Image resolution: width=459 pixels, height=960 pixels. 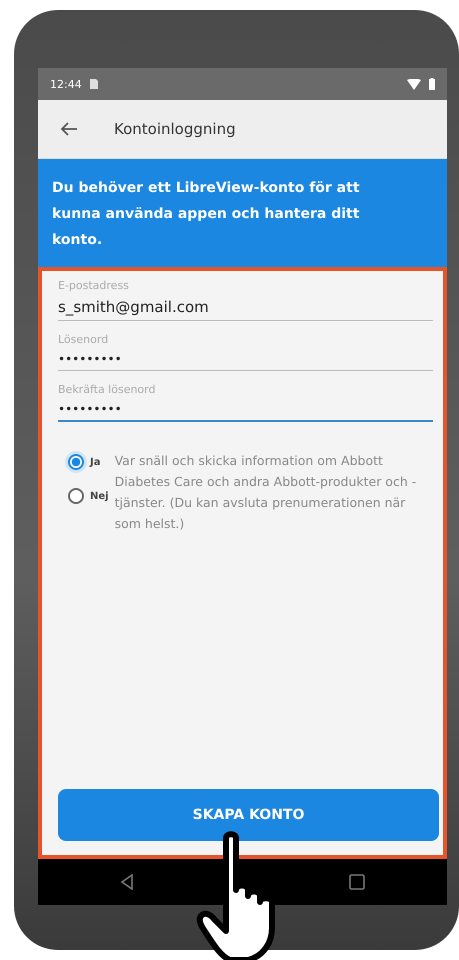 What do you see at coordinates (94, 84) in the screenshot?
I see `sim-card-icon` at bounding box center [94, 84].